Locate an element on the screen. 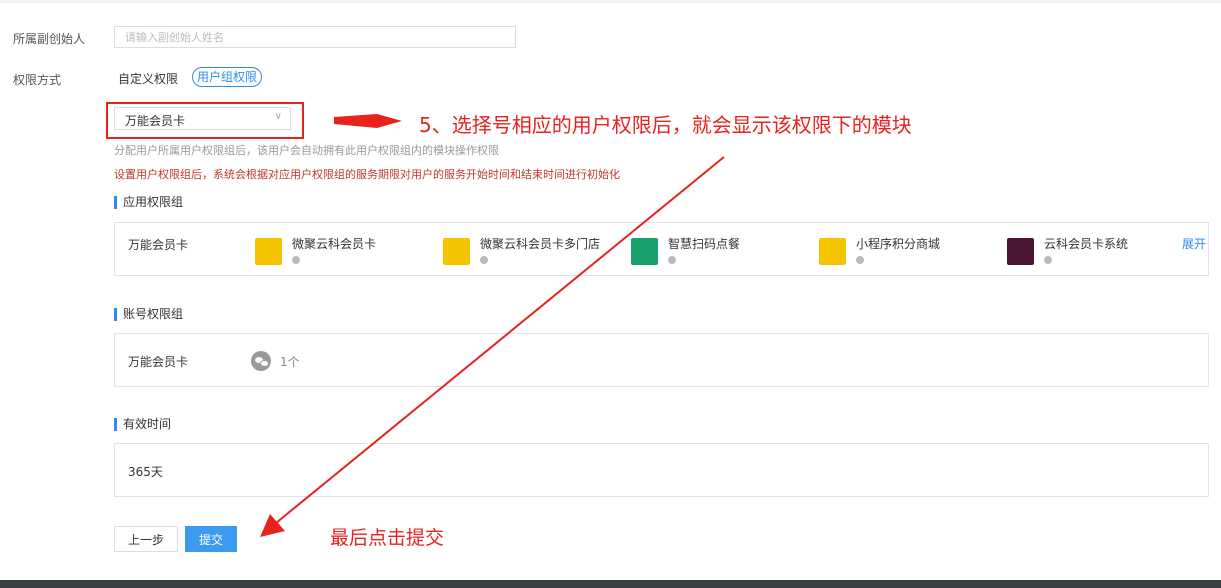 The height and width of the screenshot is (588, 1221). submit-button: 提交 is located at coordinates (211, 539).